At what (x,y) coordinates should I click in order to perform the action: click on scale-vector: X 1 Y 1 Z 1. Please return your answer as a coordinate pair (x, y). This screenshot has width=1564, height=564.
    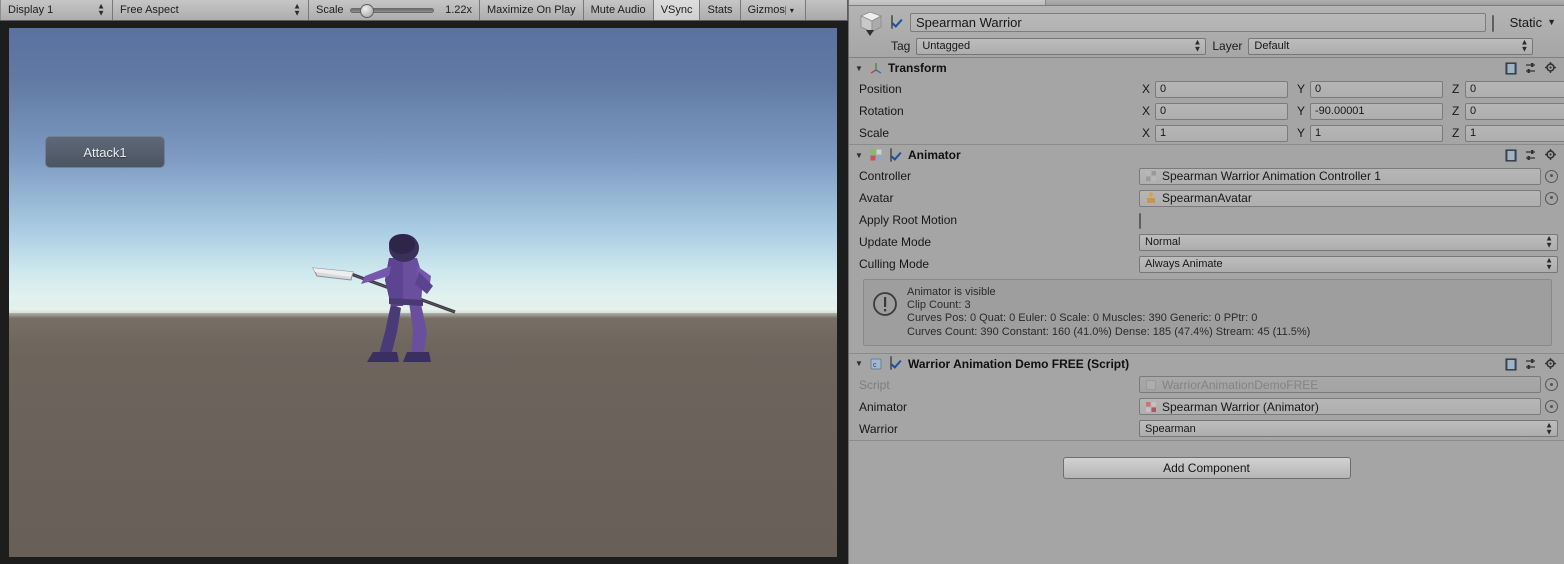
    Looking at the image, I should click on (1351, 133).